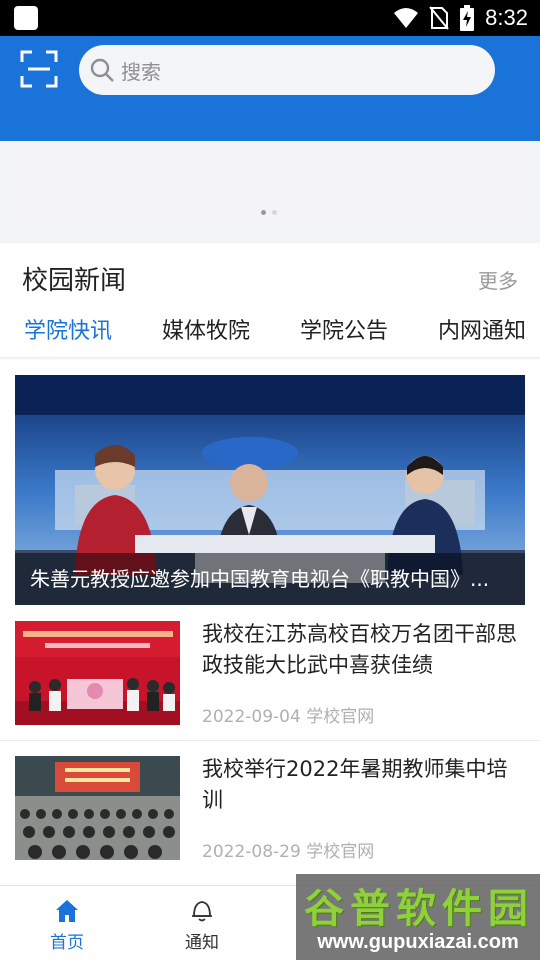 This screenshot has width=540, height=960. I want to click on search-placeholder: 搜索, so click(141, 71).